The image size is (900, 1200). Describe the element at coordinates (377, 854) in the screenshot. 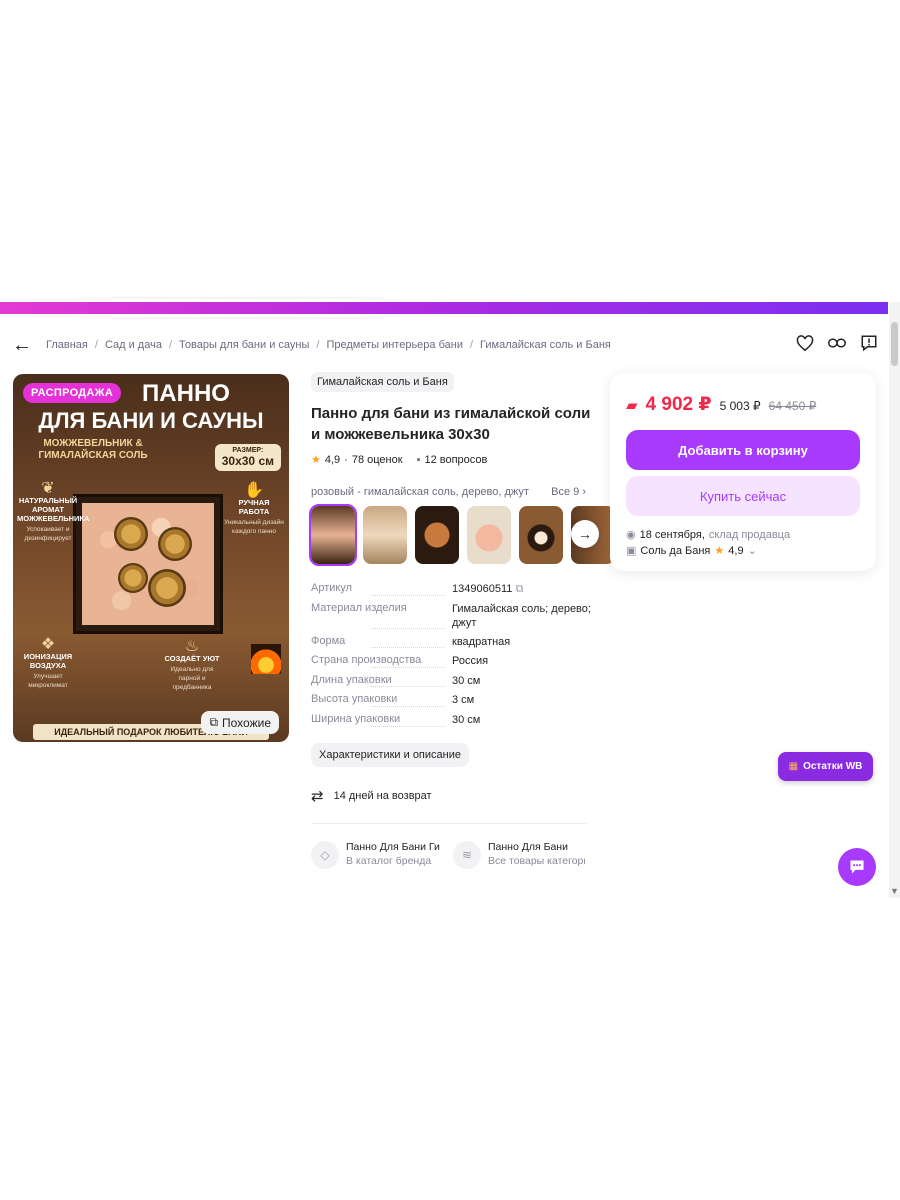

I see `brand-catalog-link: ◇ Панно Для Бани Ги В каталог бренда` at that location.